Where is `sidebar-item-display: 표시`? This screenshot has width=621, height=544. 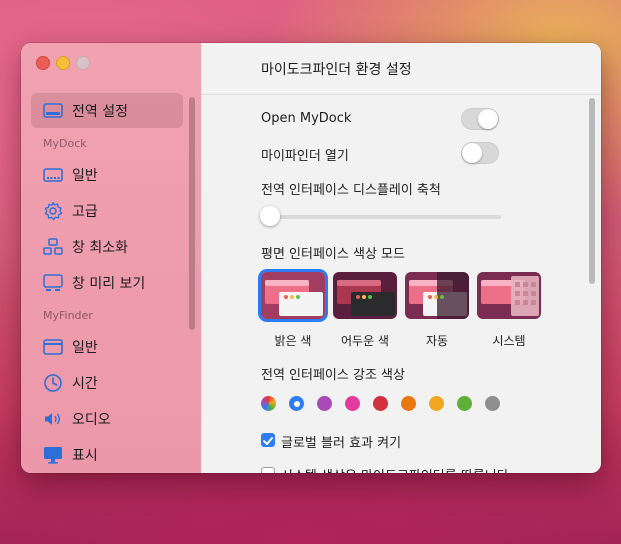
sidebar-item-display: 표시 is located at coordinates (107, 454).